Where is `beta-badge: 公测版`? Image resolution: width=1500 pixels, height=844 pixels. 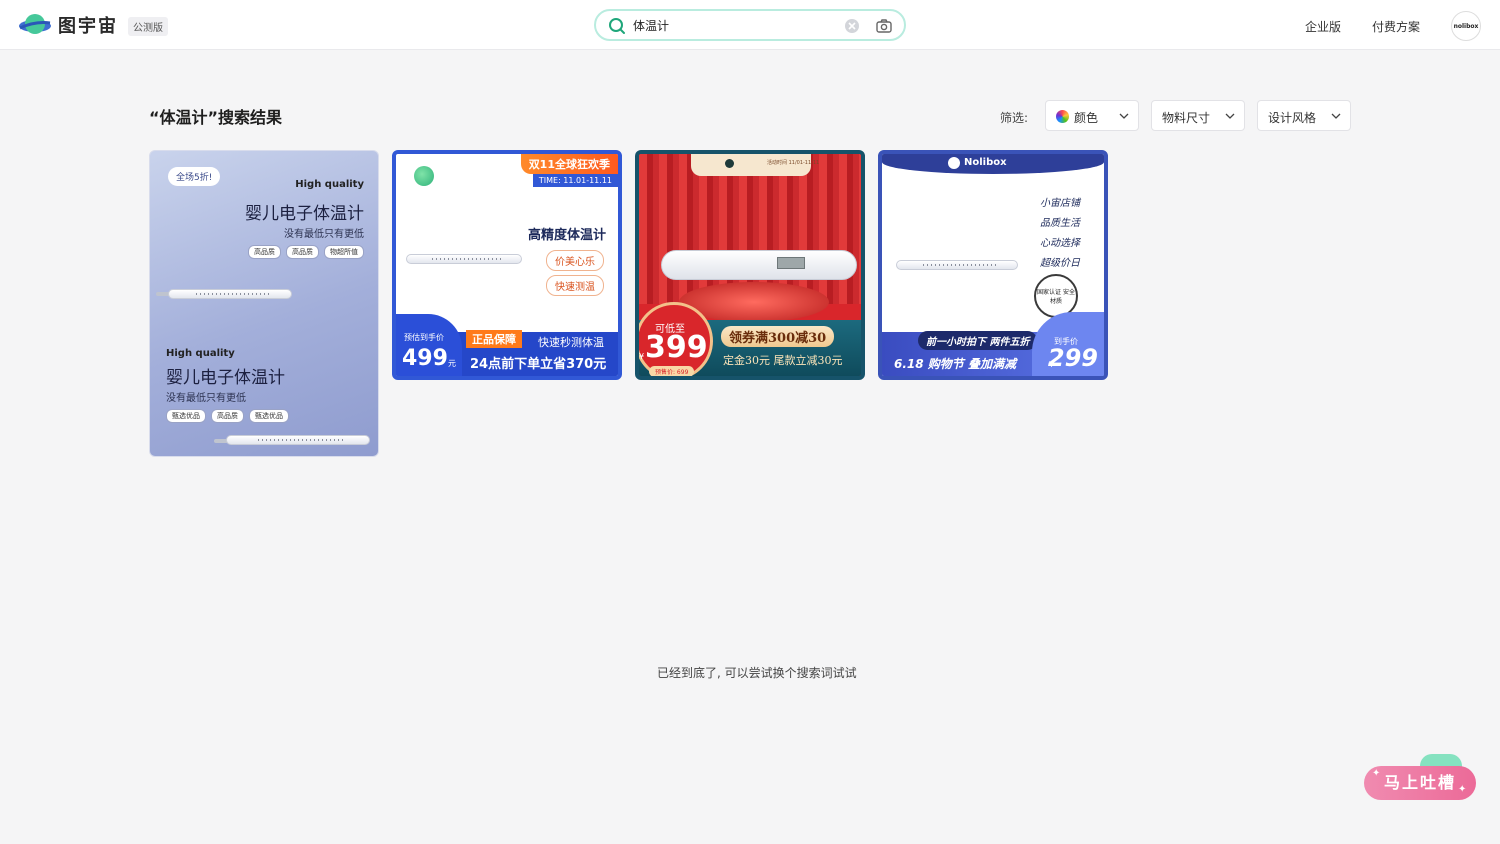
beta-badge: 公测版 is located at coordinates (148, 26).